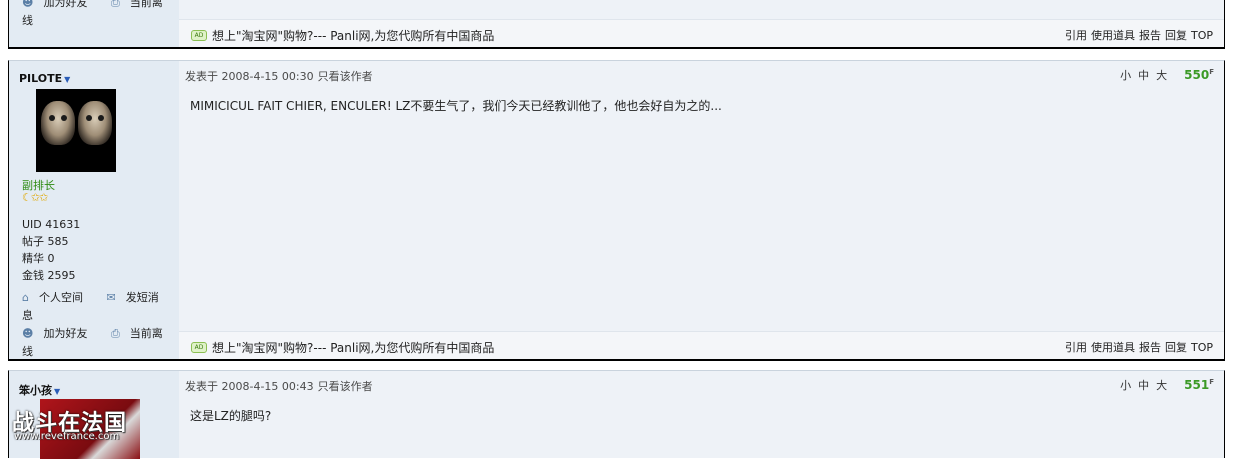 This screenshot has height=459, width=1236. Describe the element at coordinates (100, 325) in the screenshot. I see `user-links: ⌂ 个人空间 ✉ 发短消息 ☻ 加为好友 ⎙ 当前离线` at that location.